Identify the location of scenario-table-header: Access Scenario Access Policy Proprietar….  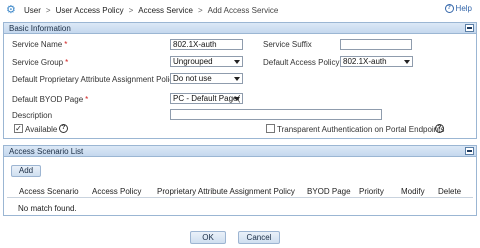
(240, 190).